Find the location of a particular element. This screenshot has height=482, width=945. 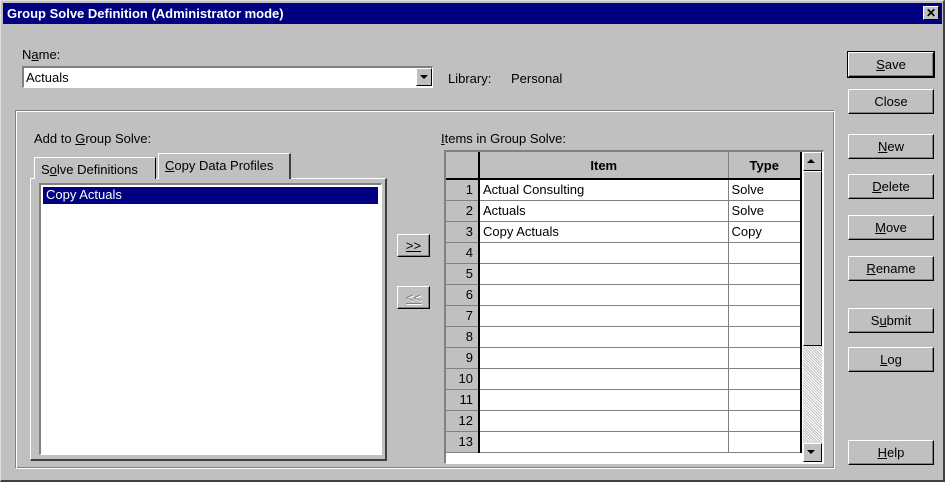

table-row: 13 is located at coordinates (624, 442).